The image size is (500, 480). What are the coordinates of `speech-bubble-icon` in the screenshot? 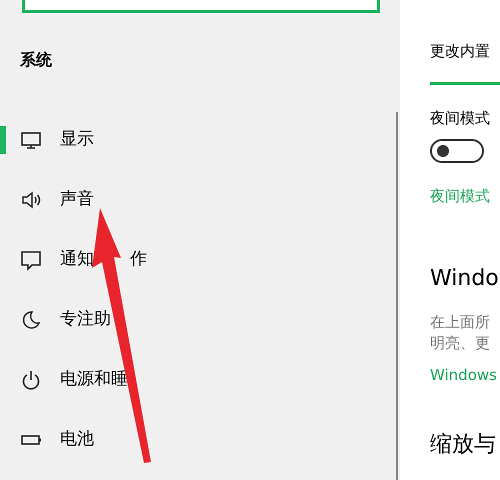 It's located at (31, 260).